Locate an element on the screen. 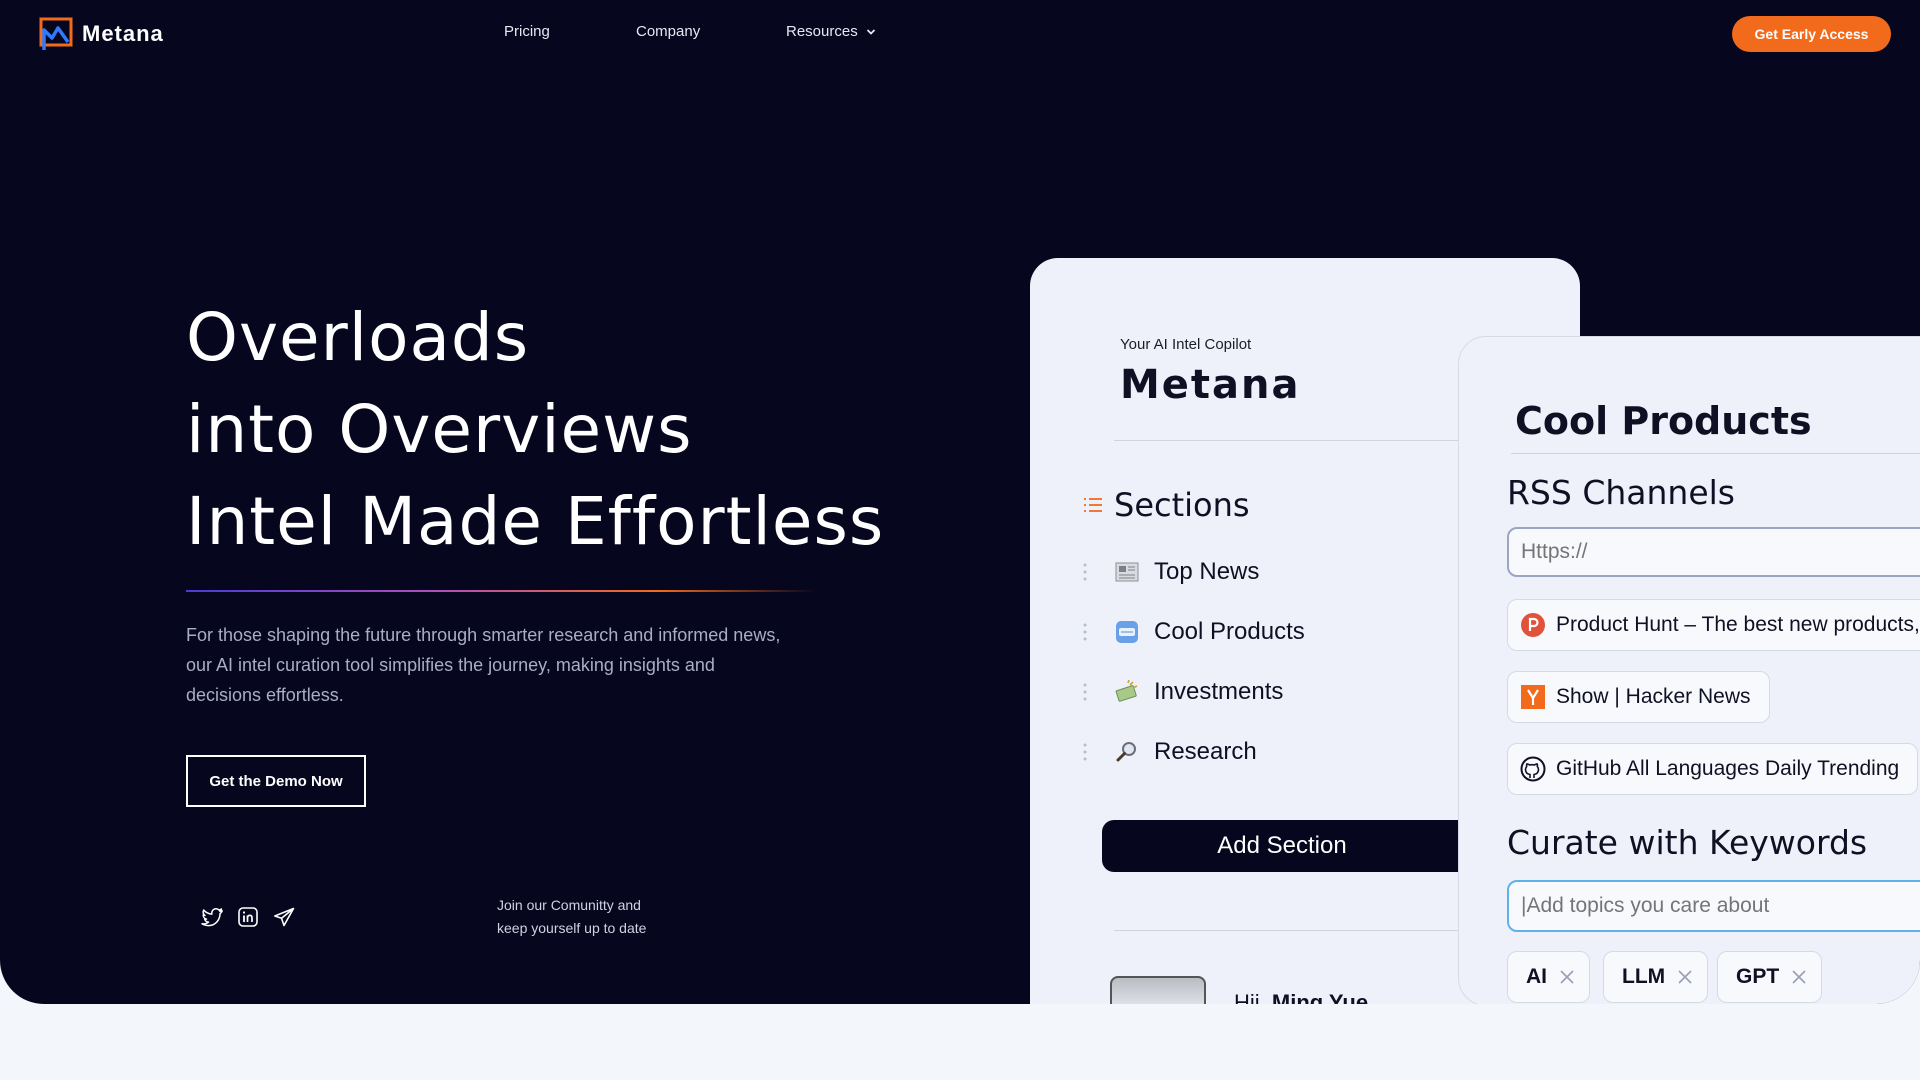 Image resolution: width=1920 pixels, height=1080 pixels. copilot-label: Your AI Intel Copilot is located at coordinates (1186, 344).